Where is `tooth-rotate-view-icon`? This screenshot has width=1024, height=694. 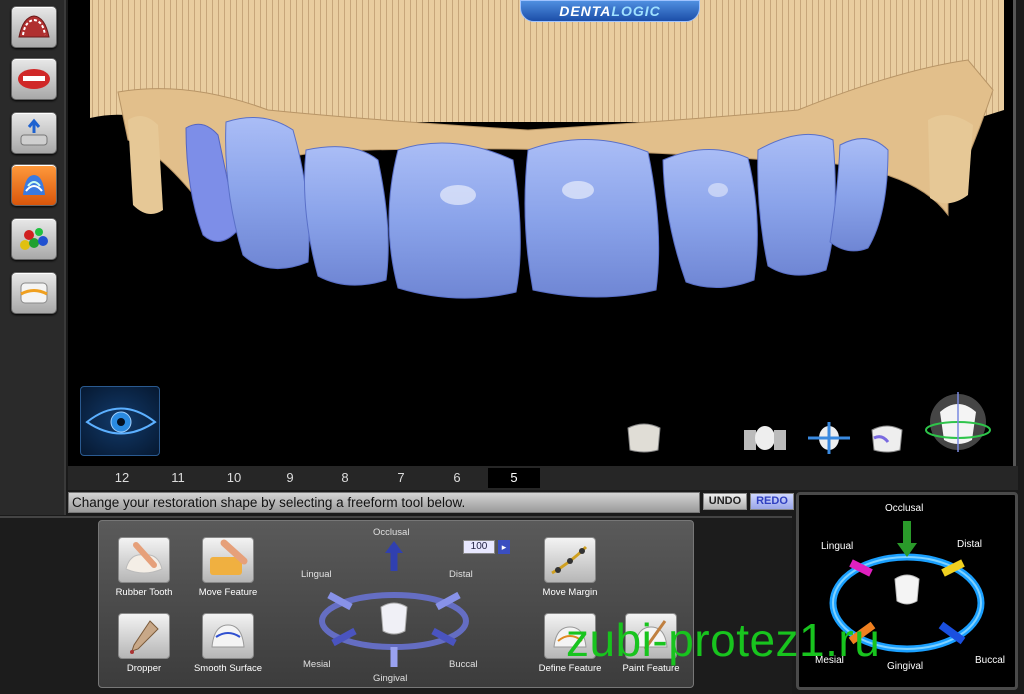 tooth-rotate-view-icon is located at coordinates (958, 422).